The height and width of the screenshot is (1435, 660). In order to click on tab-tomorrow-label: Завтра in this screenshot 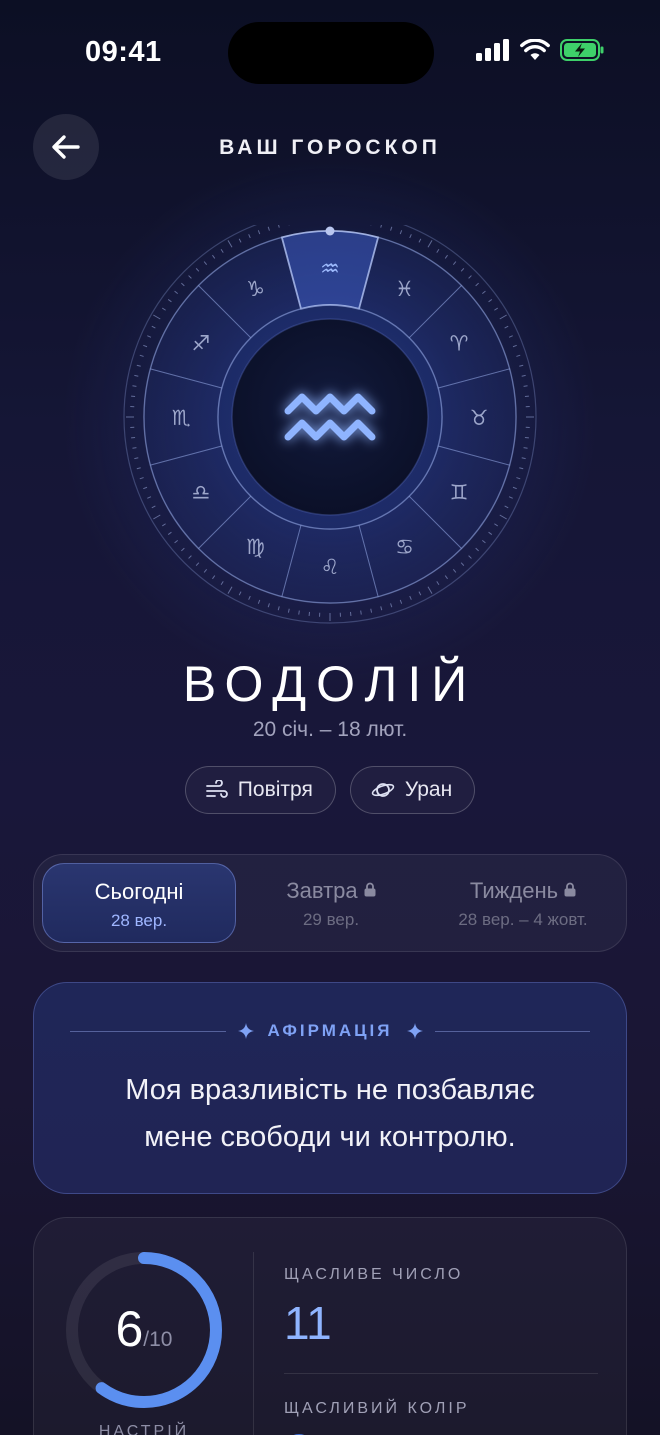, I will do `click(322, 890)`.